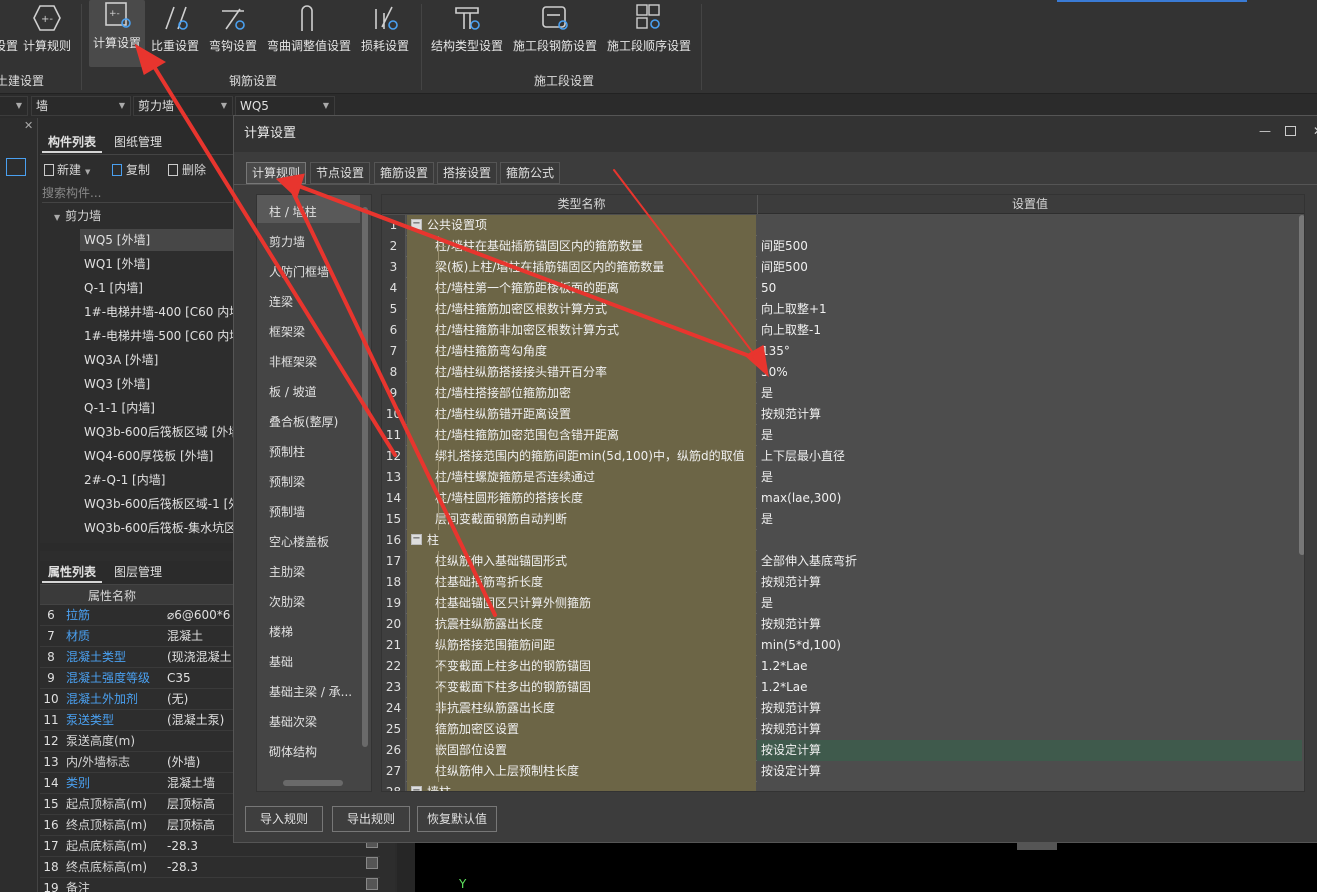 The height and width of the screenshot is (892, 1317). What do you see at coordinates (287, 601) in the screenshot?
I see `category-item: 次肋梁` at bounding box center [287, 601].